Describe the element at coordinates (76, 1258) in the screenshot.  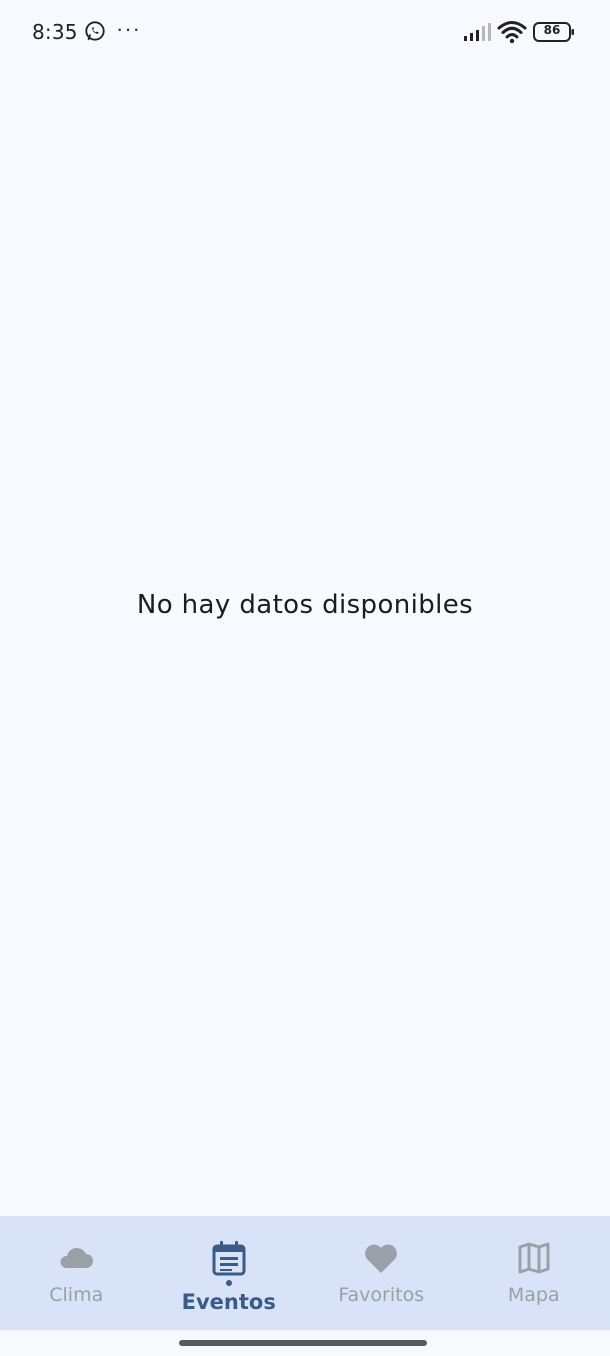
I see `cloud-icon` at that location.